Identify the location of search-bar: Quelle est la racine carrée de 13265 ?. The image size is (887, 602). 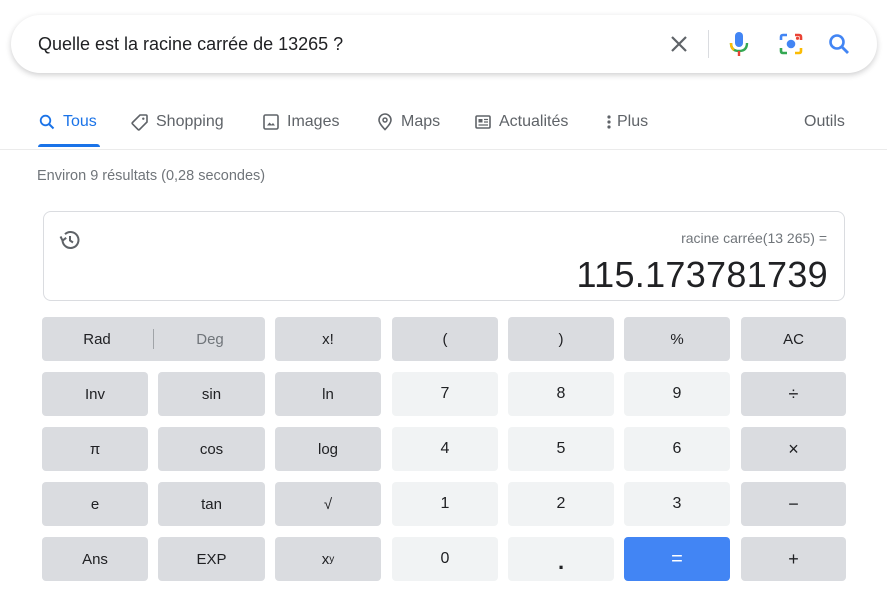
(444, 44).